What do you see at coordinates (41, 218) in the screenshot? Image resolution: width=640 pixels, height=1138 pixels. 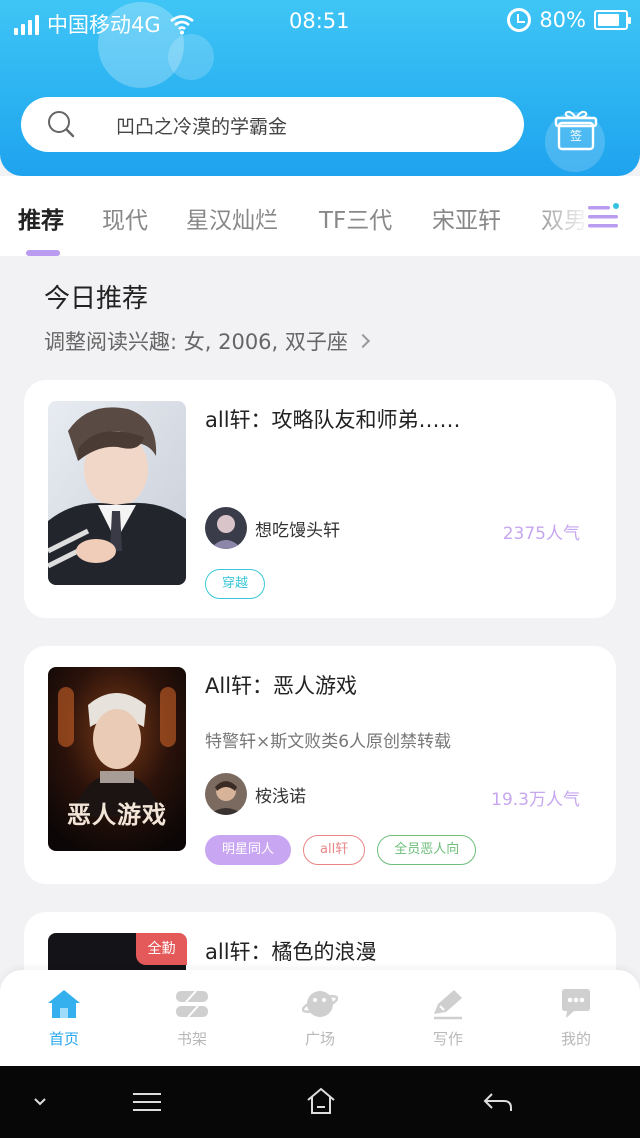 I see `tab-recommend: 推荐` at bounding box center [41, 218].